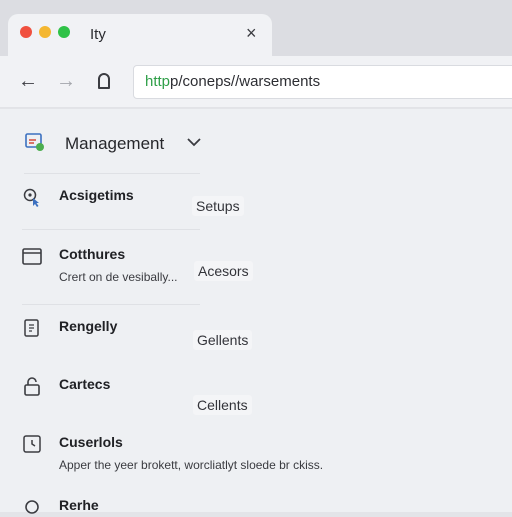 This screenshot has height=517, width=512. I want to click on chevron-down-icon, so click(194, 142).